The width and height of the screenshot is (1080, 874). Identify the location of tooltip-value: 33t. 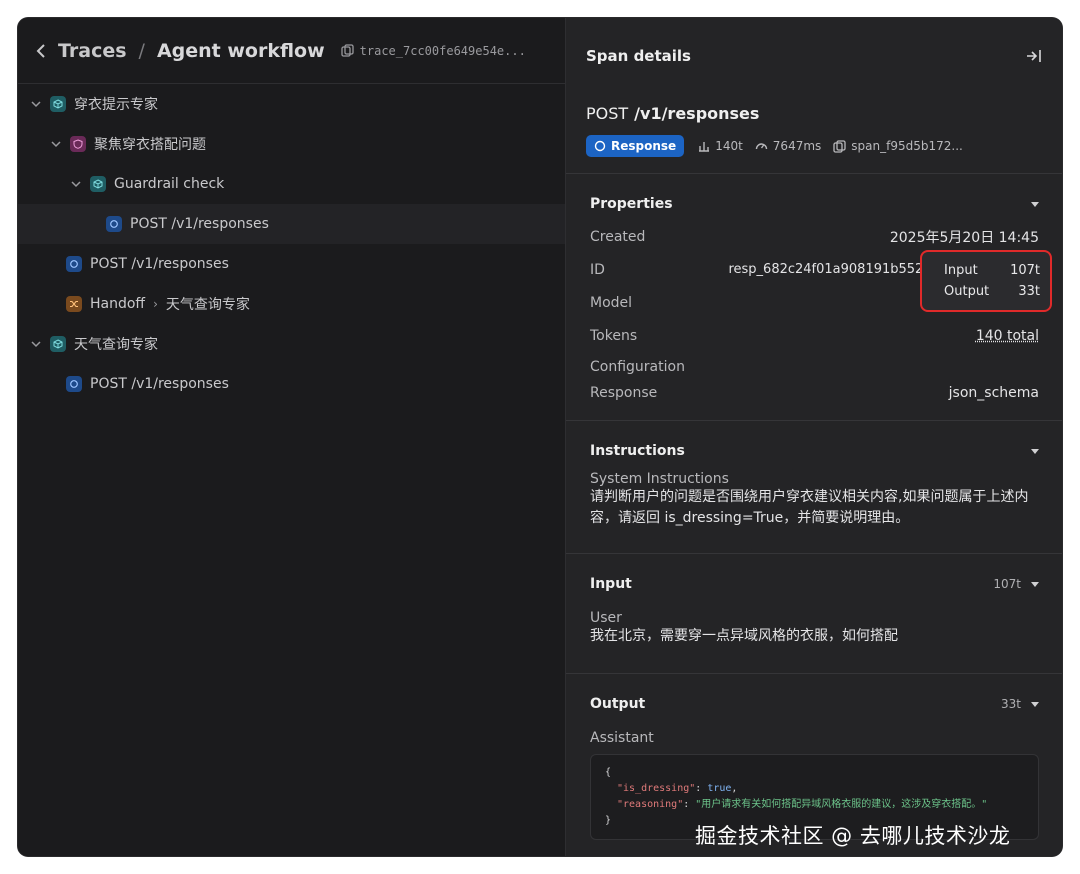
(1029, 291).